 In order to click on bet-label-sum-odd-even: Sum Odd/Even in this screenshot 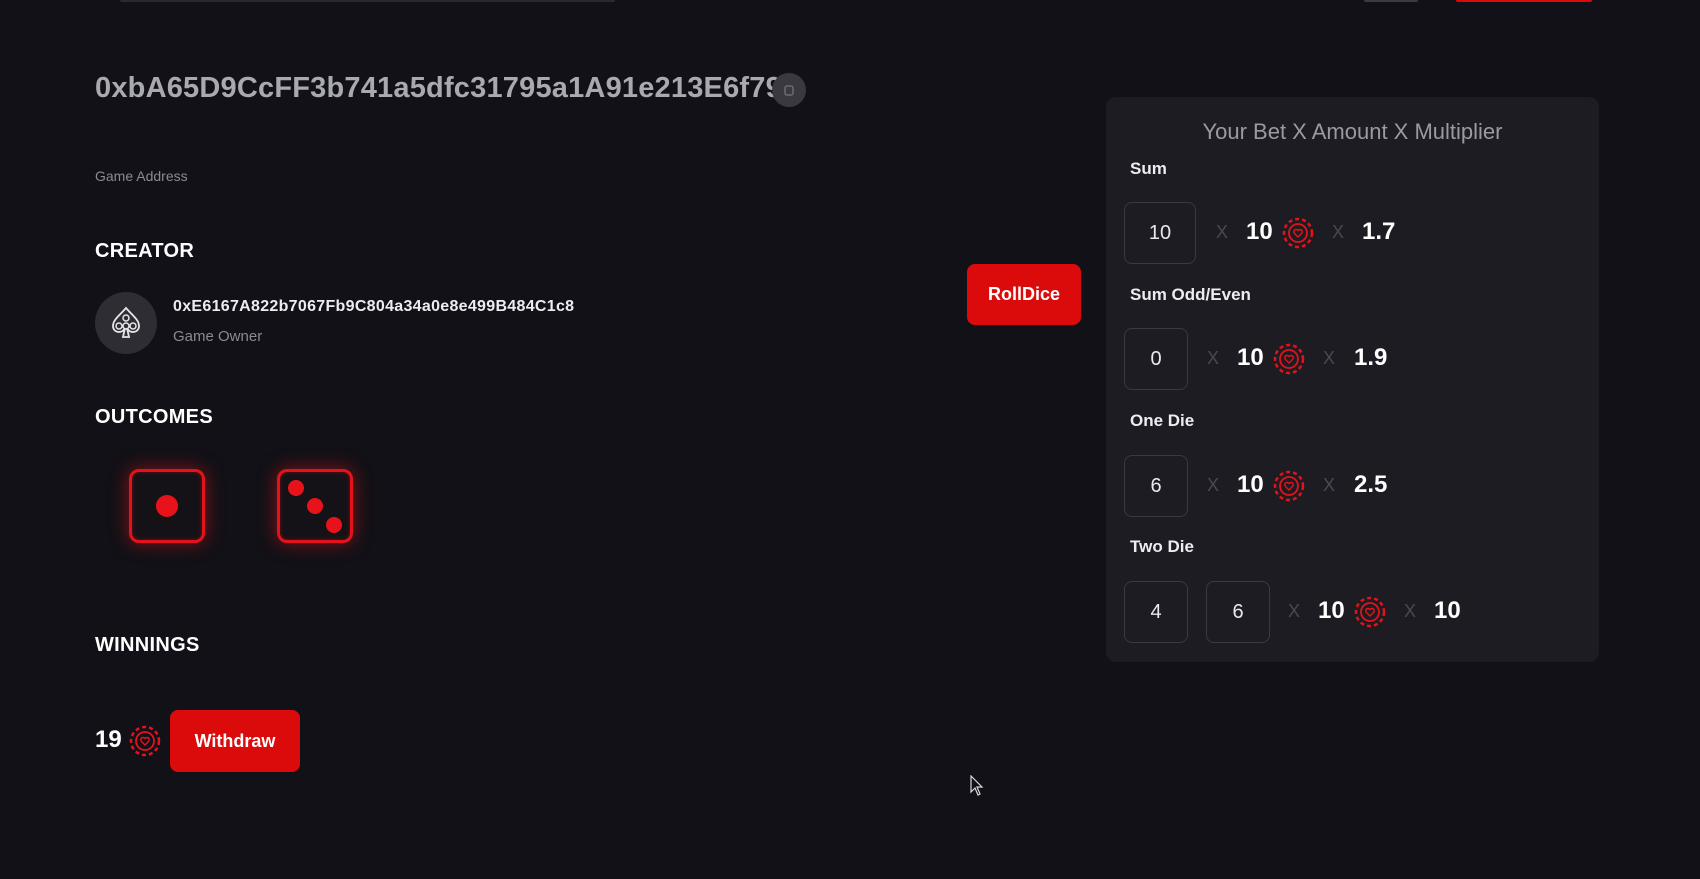, I will do `click(1190, 294)`.